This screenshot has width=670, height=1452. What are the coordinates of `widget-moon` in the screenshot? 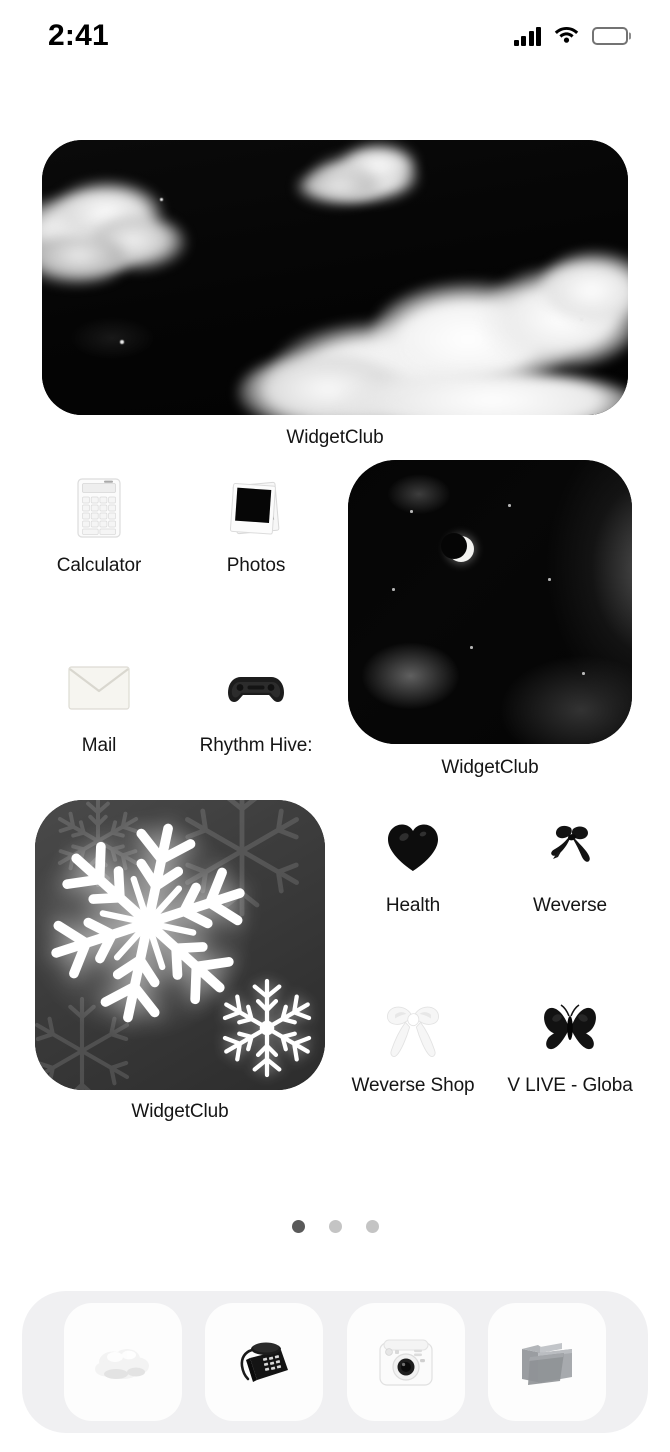 It's located at (490, 602).